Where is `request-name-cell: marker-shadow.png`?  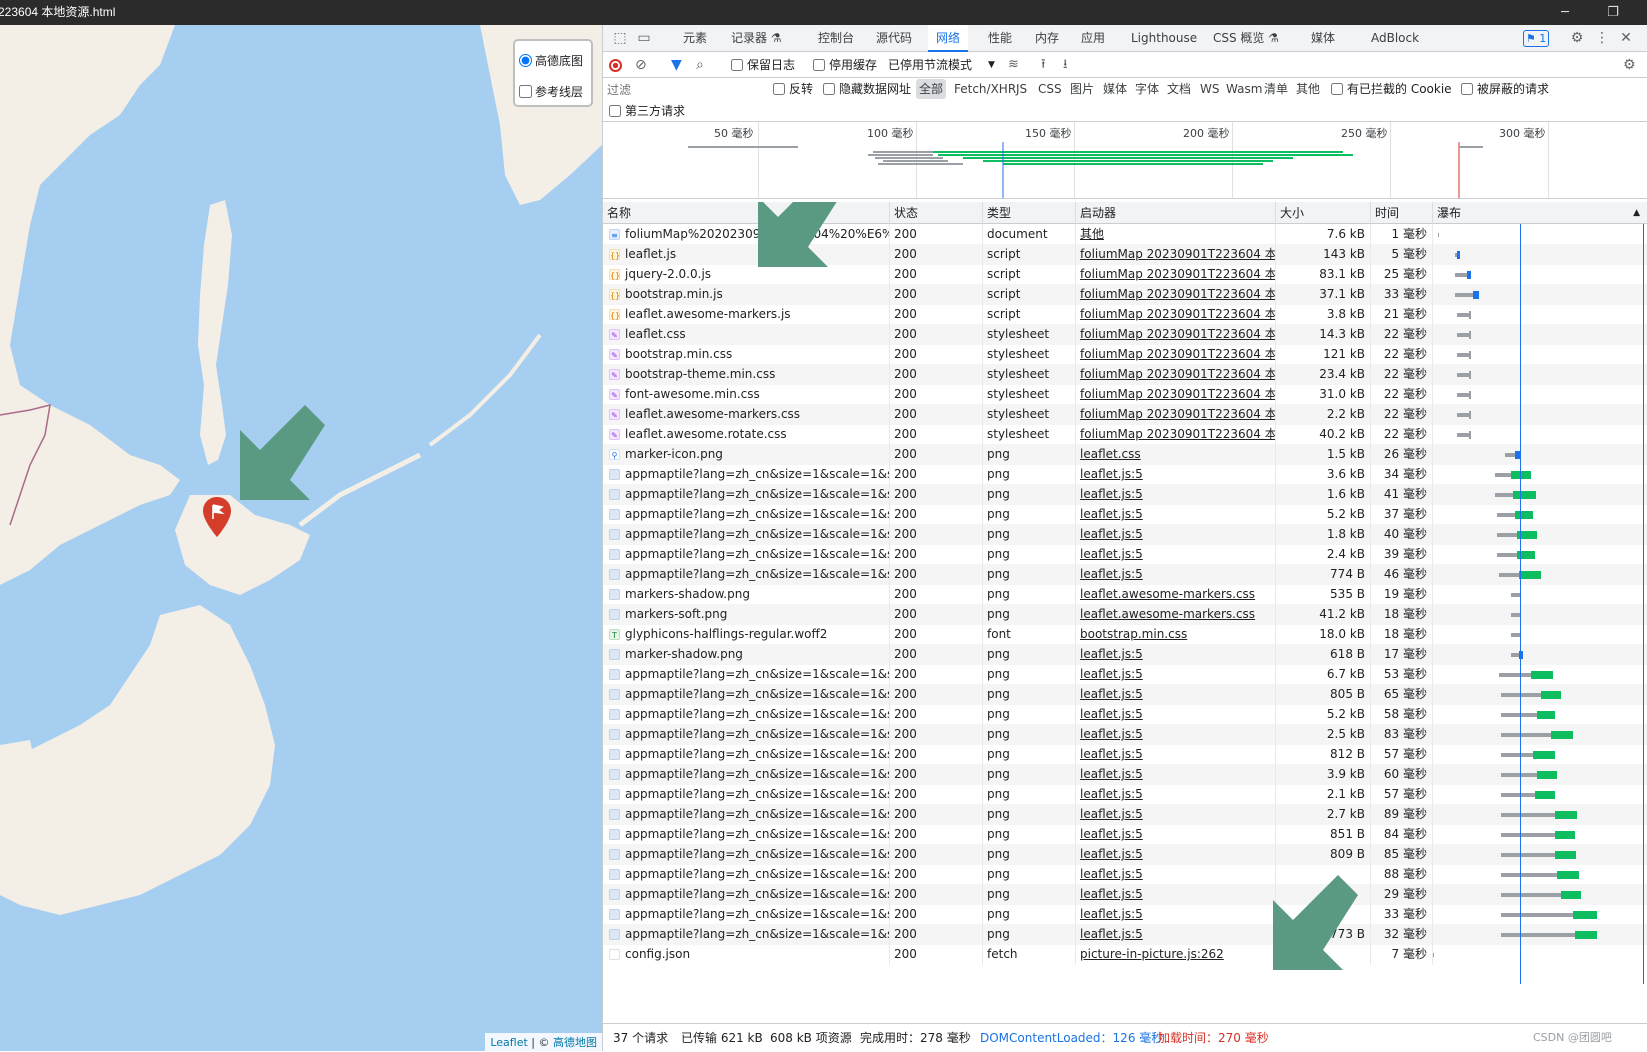 request-name-cell: marker-shadow.png is located at coordinates (746, 654).